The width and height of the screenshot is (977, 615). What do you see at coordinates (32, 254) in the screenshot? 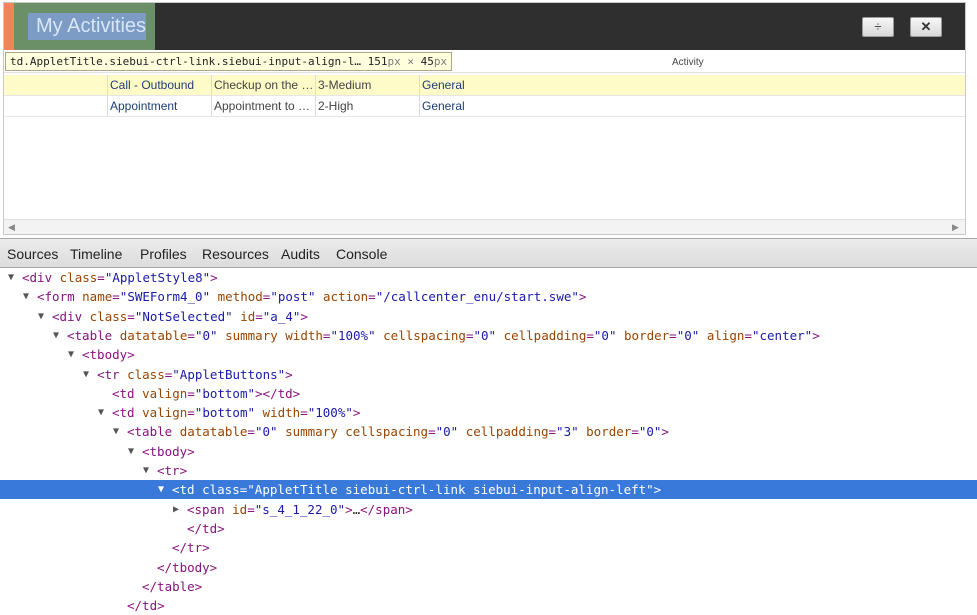
I see `tab-sources: Sources` at bounding box center [32, 254].